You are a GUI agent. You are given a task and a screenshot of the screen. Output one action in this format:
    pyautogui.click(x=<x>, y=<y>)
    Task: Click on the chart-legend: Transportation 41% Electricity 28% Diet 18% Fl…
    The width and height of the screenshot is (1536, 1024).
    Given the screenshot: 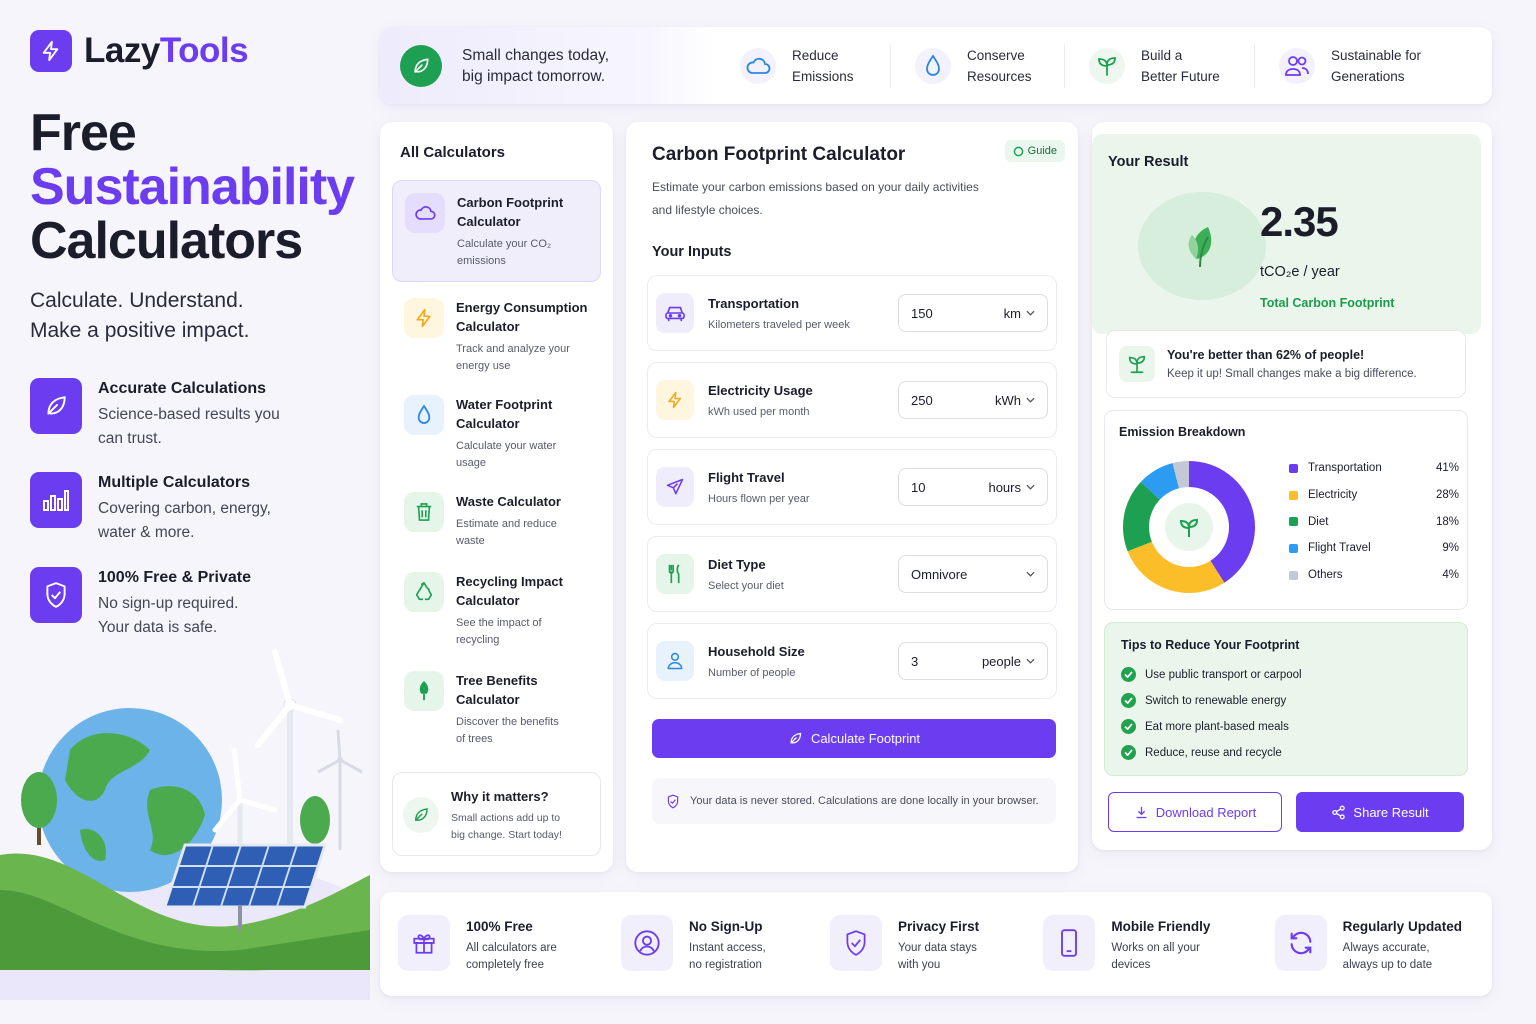 What is the action you would take?
    pyautogui.click(x=1374, y=521)
    